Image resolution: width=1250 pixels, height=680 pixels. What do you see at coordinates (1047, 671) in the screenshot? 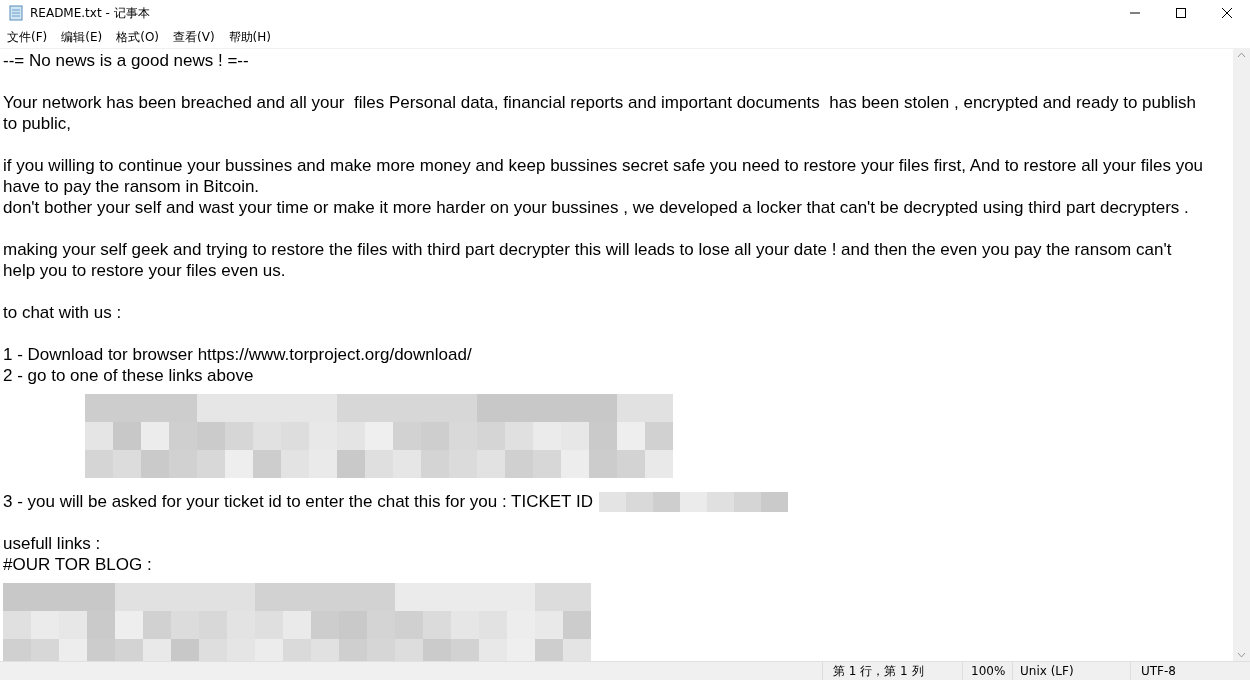
I see `line-ending: Unix (LF)` at bounding box center [1047, 671].